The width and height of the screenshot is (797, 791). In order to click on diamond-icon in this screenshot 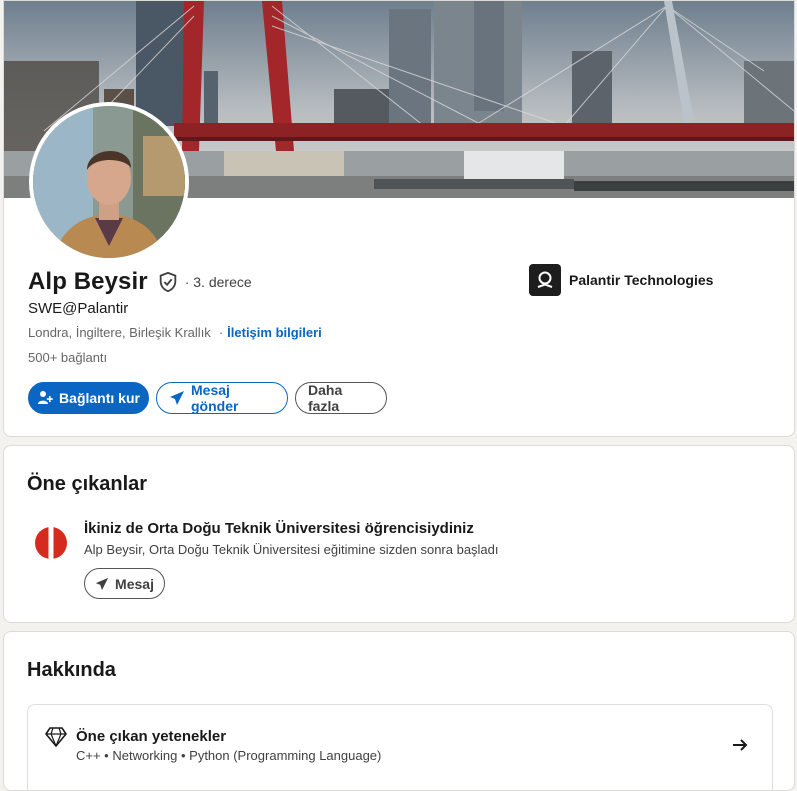, I will do `click(56, 737)`.